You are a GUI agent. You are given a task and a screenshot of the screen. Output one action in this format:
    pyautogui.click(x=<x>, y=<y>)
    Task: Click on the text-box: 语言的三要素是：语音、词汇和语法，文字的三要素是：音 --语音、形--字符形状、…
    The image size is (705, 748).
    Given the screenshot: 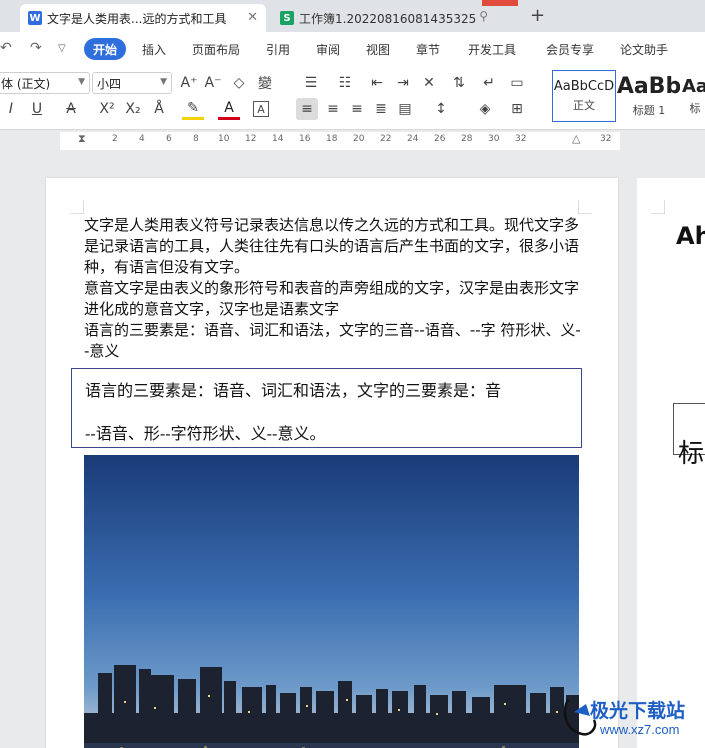 What is the action you would take?
    pyautogui.click(x=326, y=408)
    